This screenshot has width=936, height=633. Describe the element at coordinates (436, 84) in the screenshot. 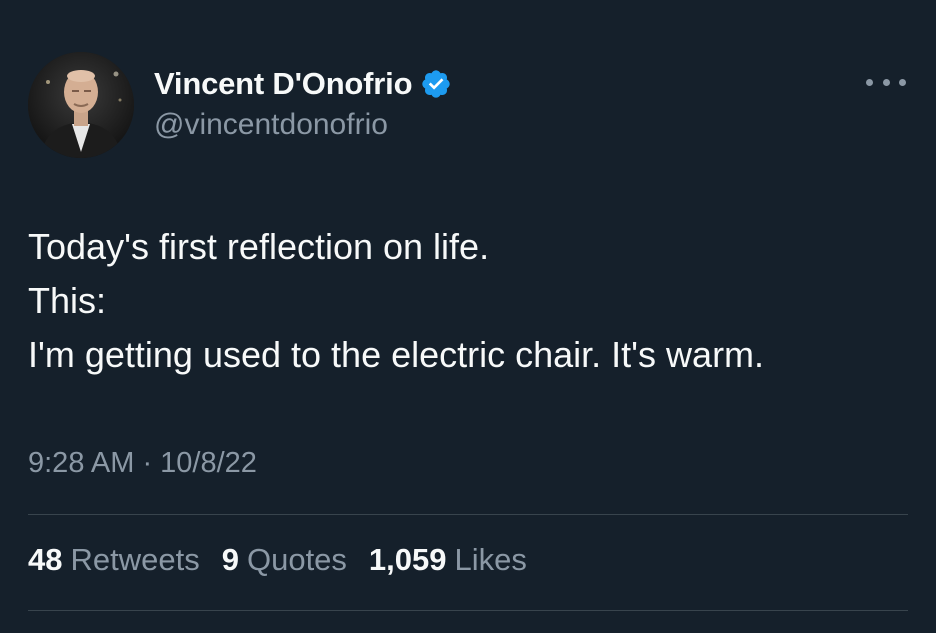

I see `verified-badge-icon` at that location.